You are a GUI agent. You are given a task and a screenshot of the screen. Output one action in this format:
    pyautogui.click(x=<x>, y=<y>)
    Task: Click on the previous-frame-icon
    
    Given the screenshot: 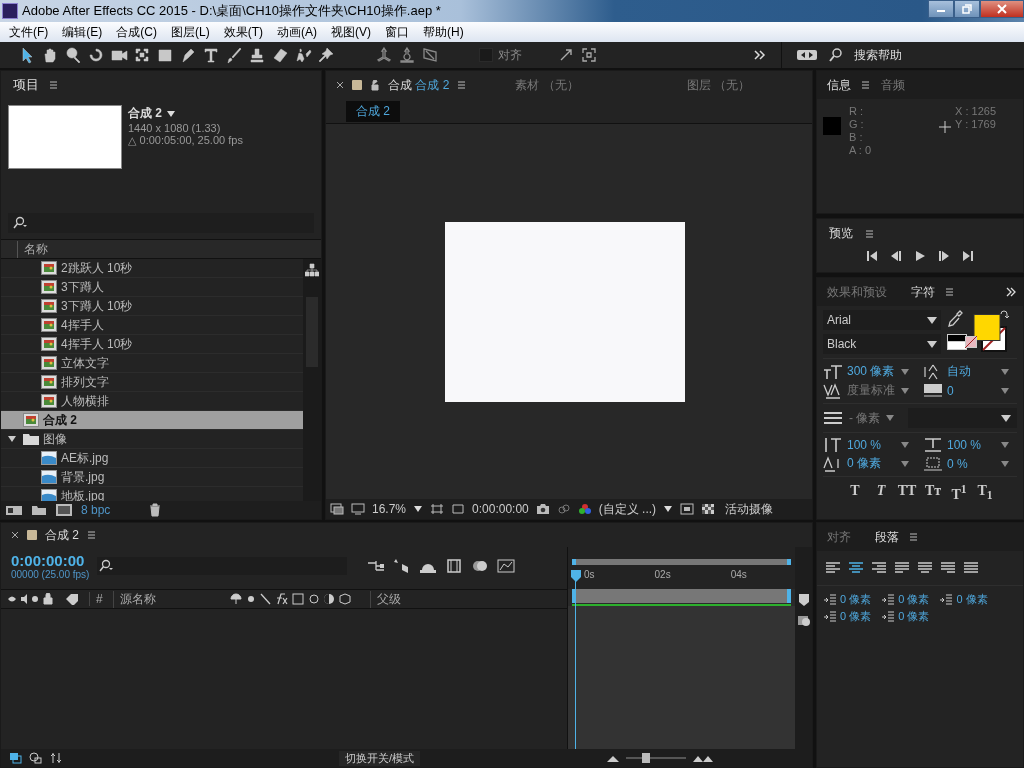 What is the action you would take?
    pyautogui.click(x=896, y=256)
    